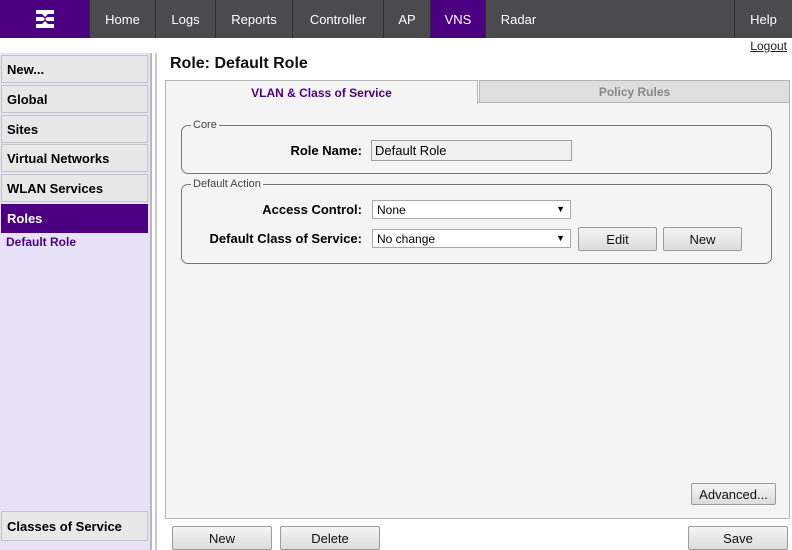 This screenshot has width=792, height=550. Describe the element at coordinates (768, 46) in the screenshot. I see `logout-link: Logout` at that location.